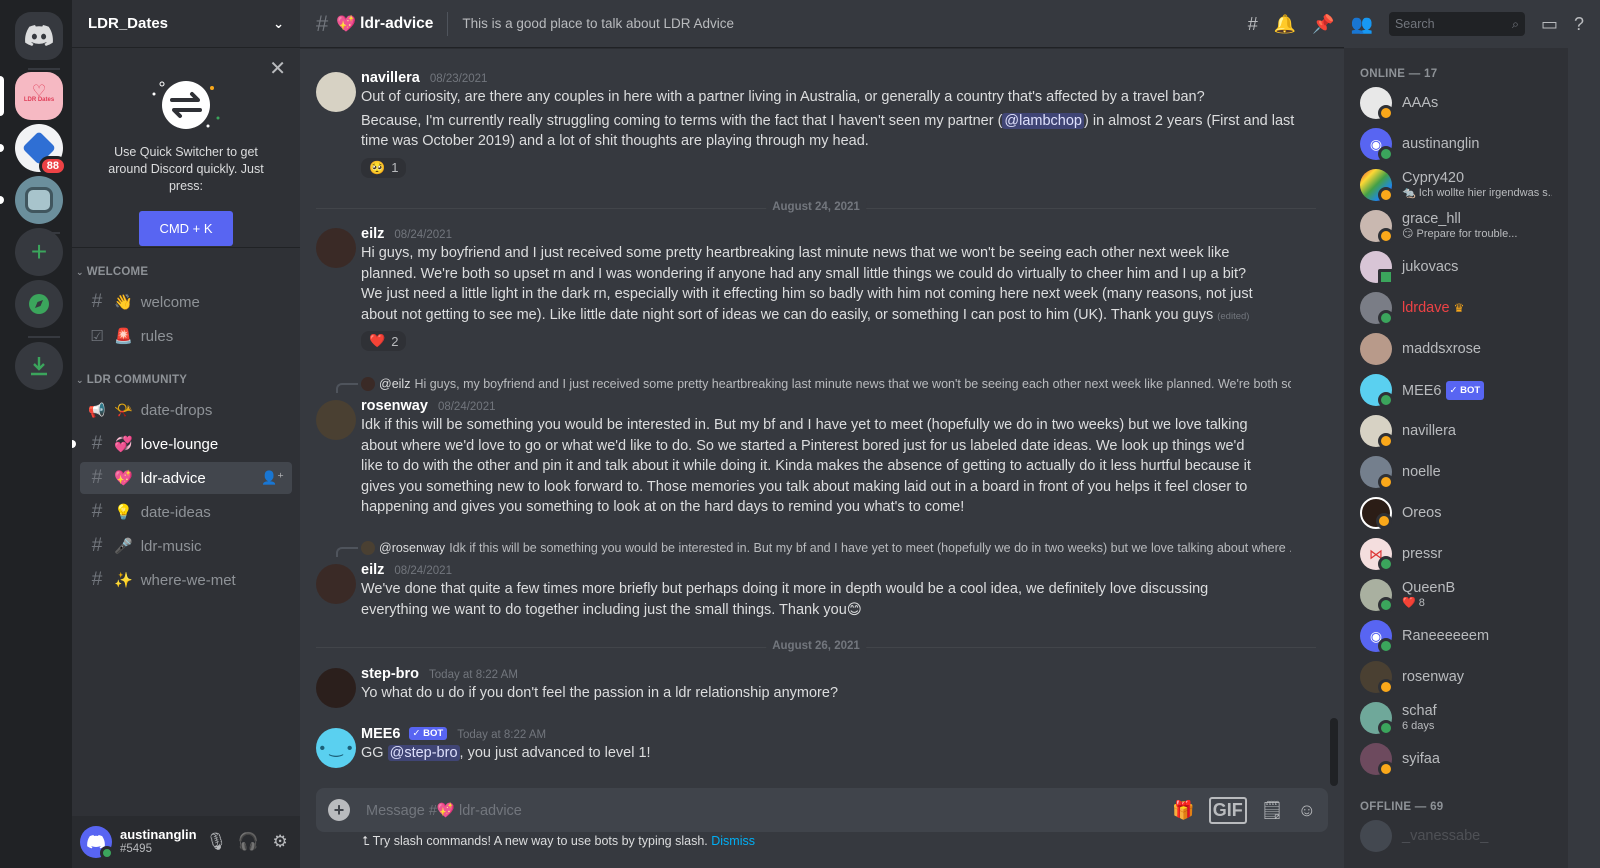  Describe the element at coordinates (1456, 636) in the screenshot. I see `member-raneeeeeem: ◉ Raneeeeeem` at that location.